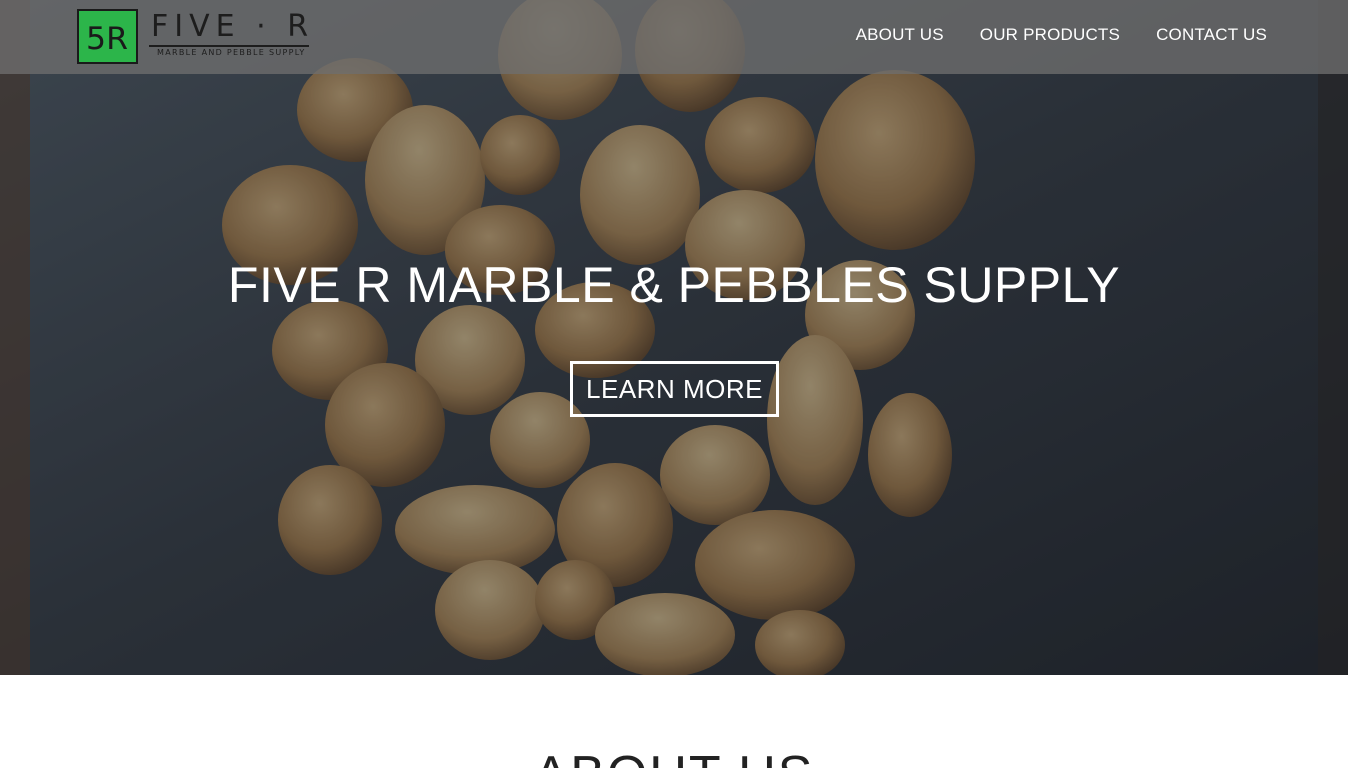 This screenshot has width=1348, height=768. What do you see at coordinates (233, 26) in the screenshot?
I see `logo-wordmark: FIVE · R` at bounding box center [233, 26].